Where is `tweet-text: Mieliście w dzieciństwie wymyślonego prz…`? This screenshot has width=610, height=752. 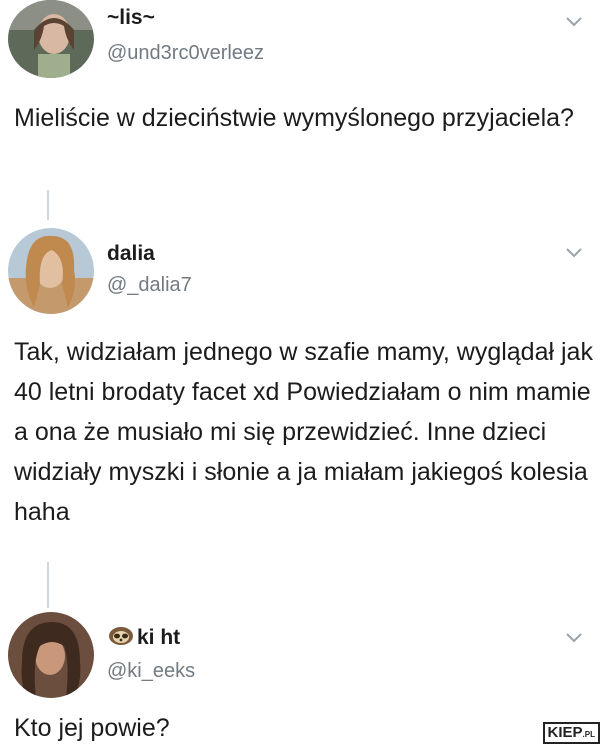
tweet-text: Mieliście w dzieciństwie wymyślonego prz… is located at coordinates (294, 118).